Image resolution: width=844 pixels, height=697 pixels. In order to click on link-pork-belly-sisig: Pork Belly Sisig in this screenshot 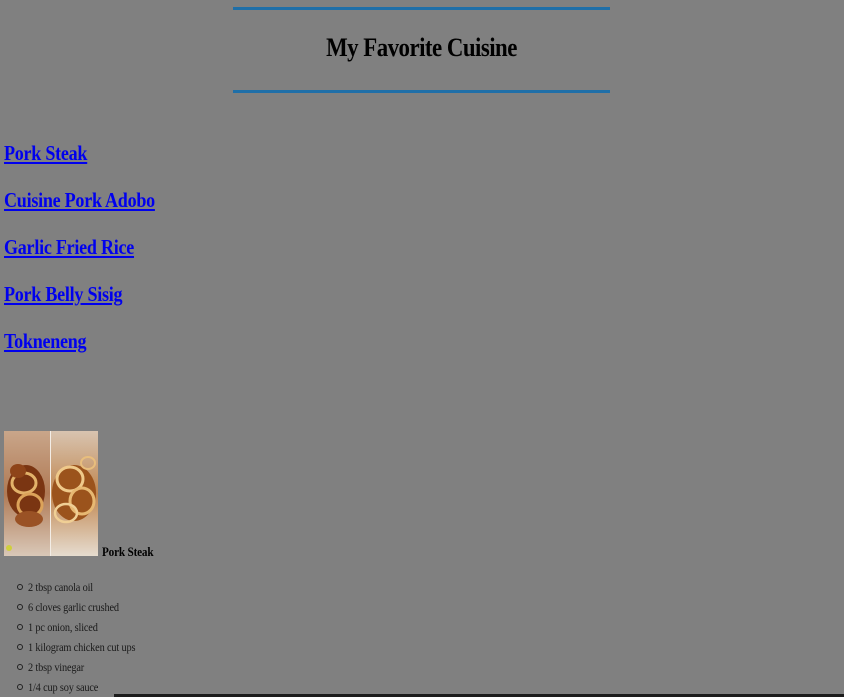, I will do `click(63, 294)`.